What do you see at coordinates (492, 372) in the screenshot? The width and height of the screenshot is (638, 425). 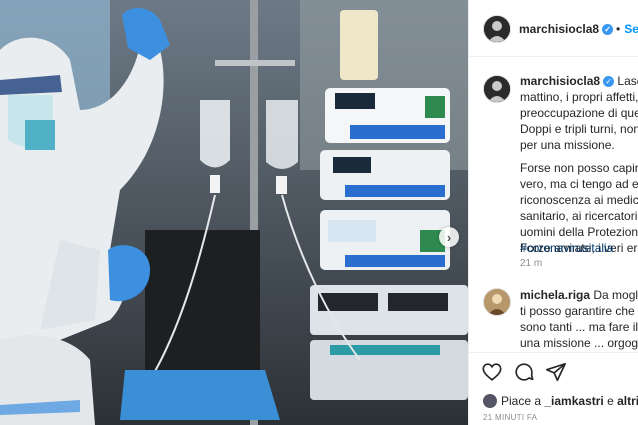 I see `heart-icon` at bounding box center [492, 372].